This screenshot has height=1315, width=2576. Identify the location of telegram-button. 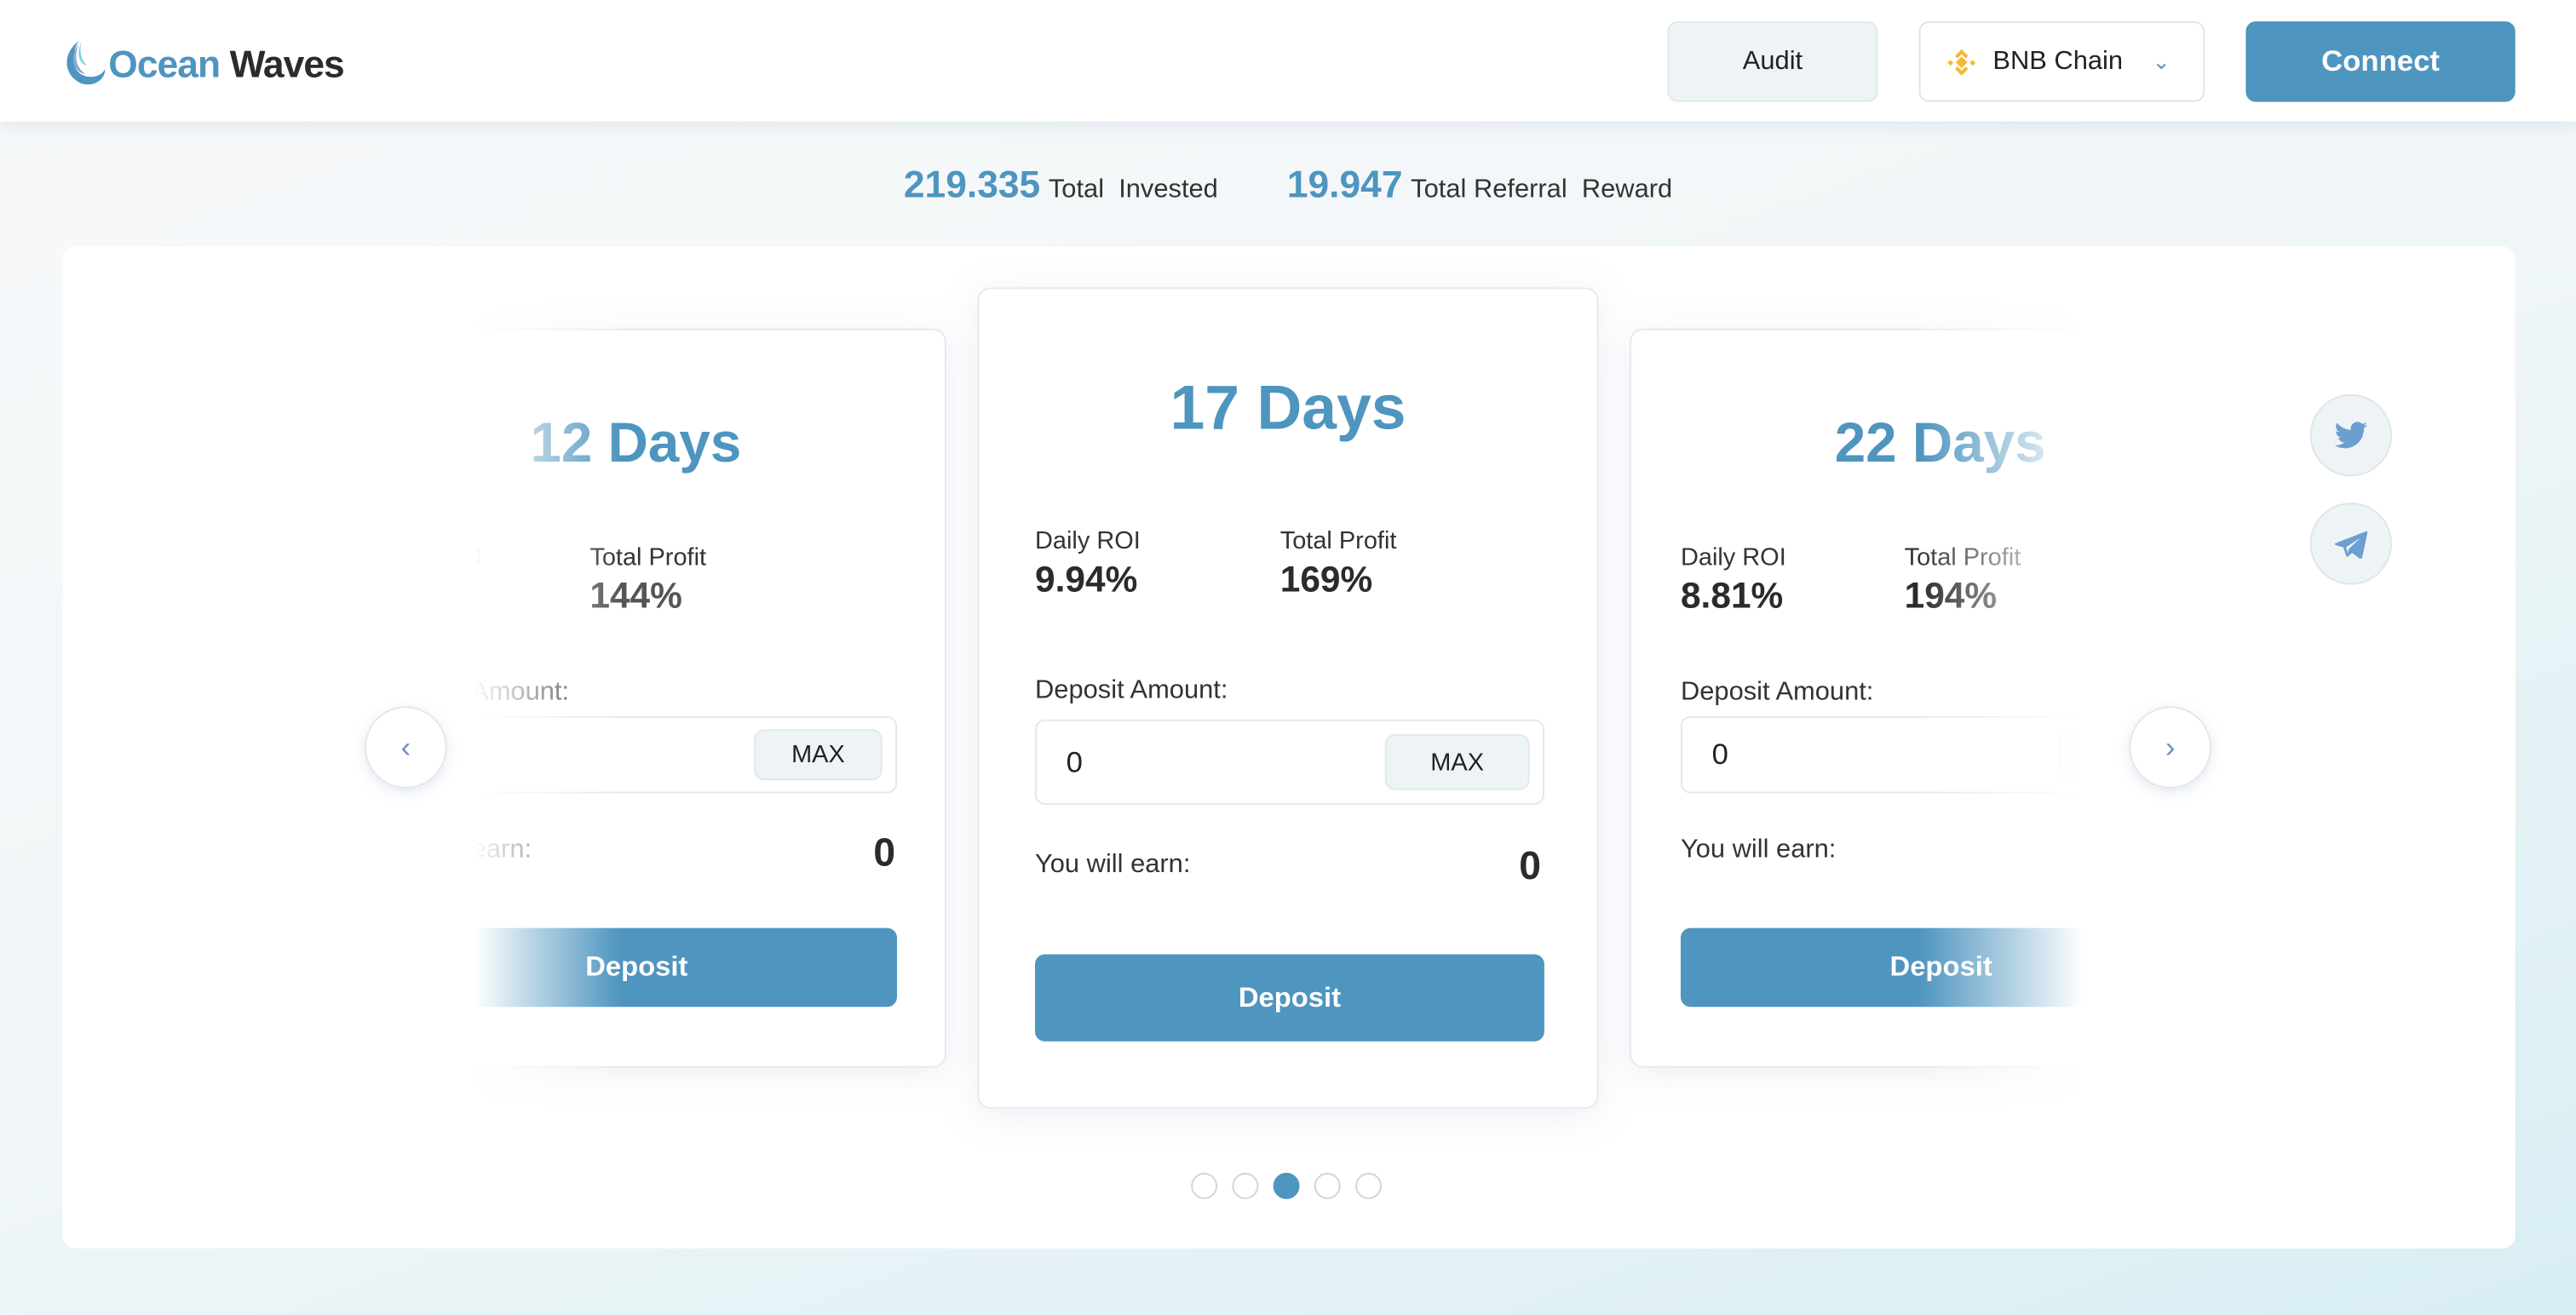
(2351, 543).